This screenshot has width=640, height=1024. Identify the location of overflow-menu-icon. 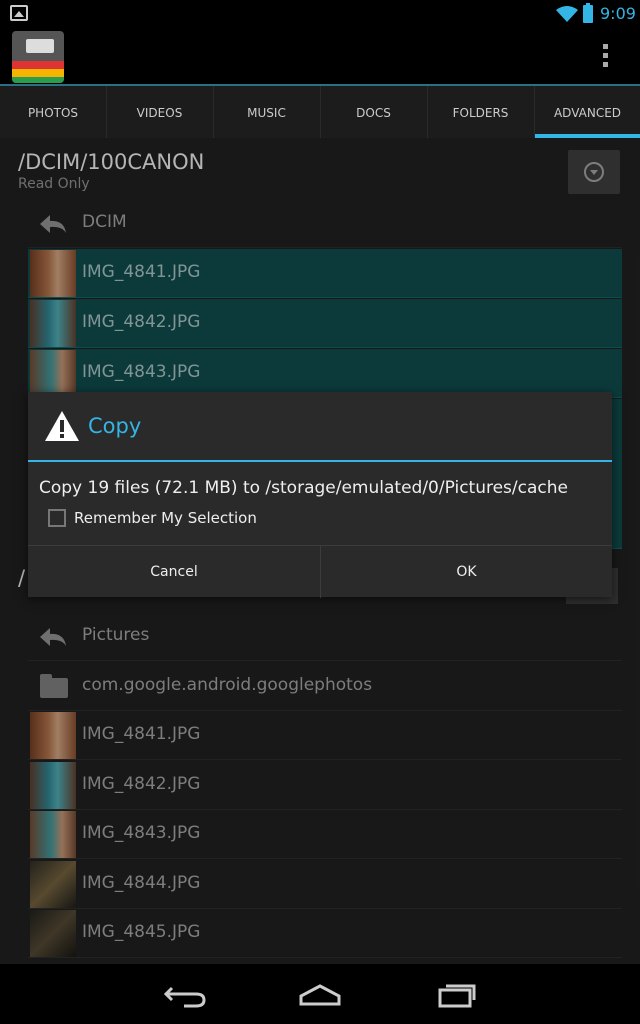
(605, 56).